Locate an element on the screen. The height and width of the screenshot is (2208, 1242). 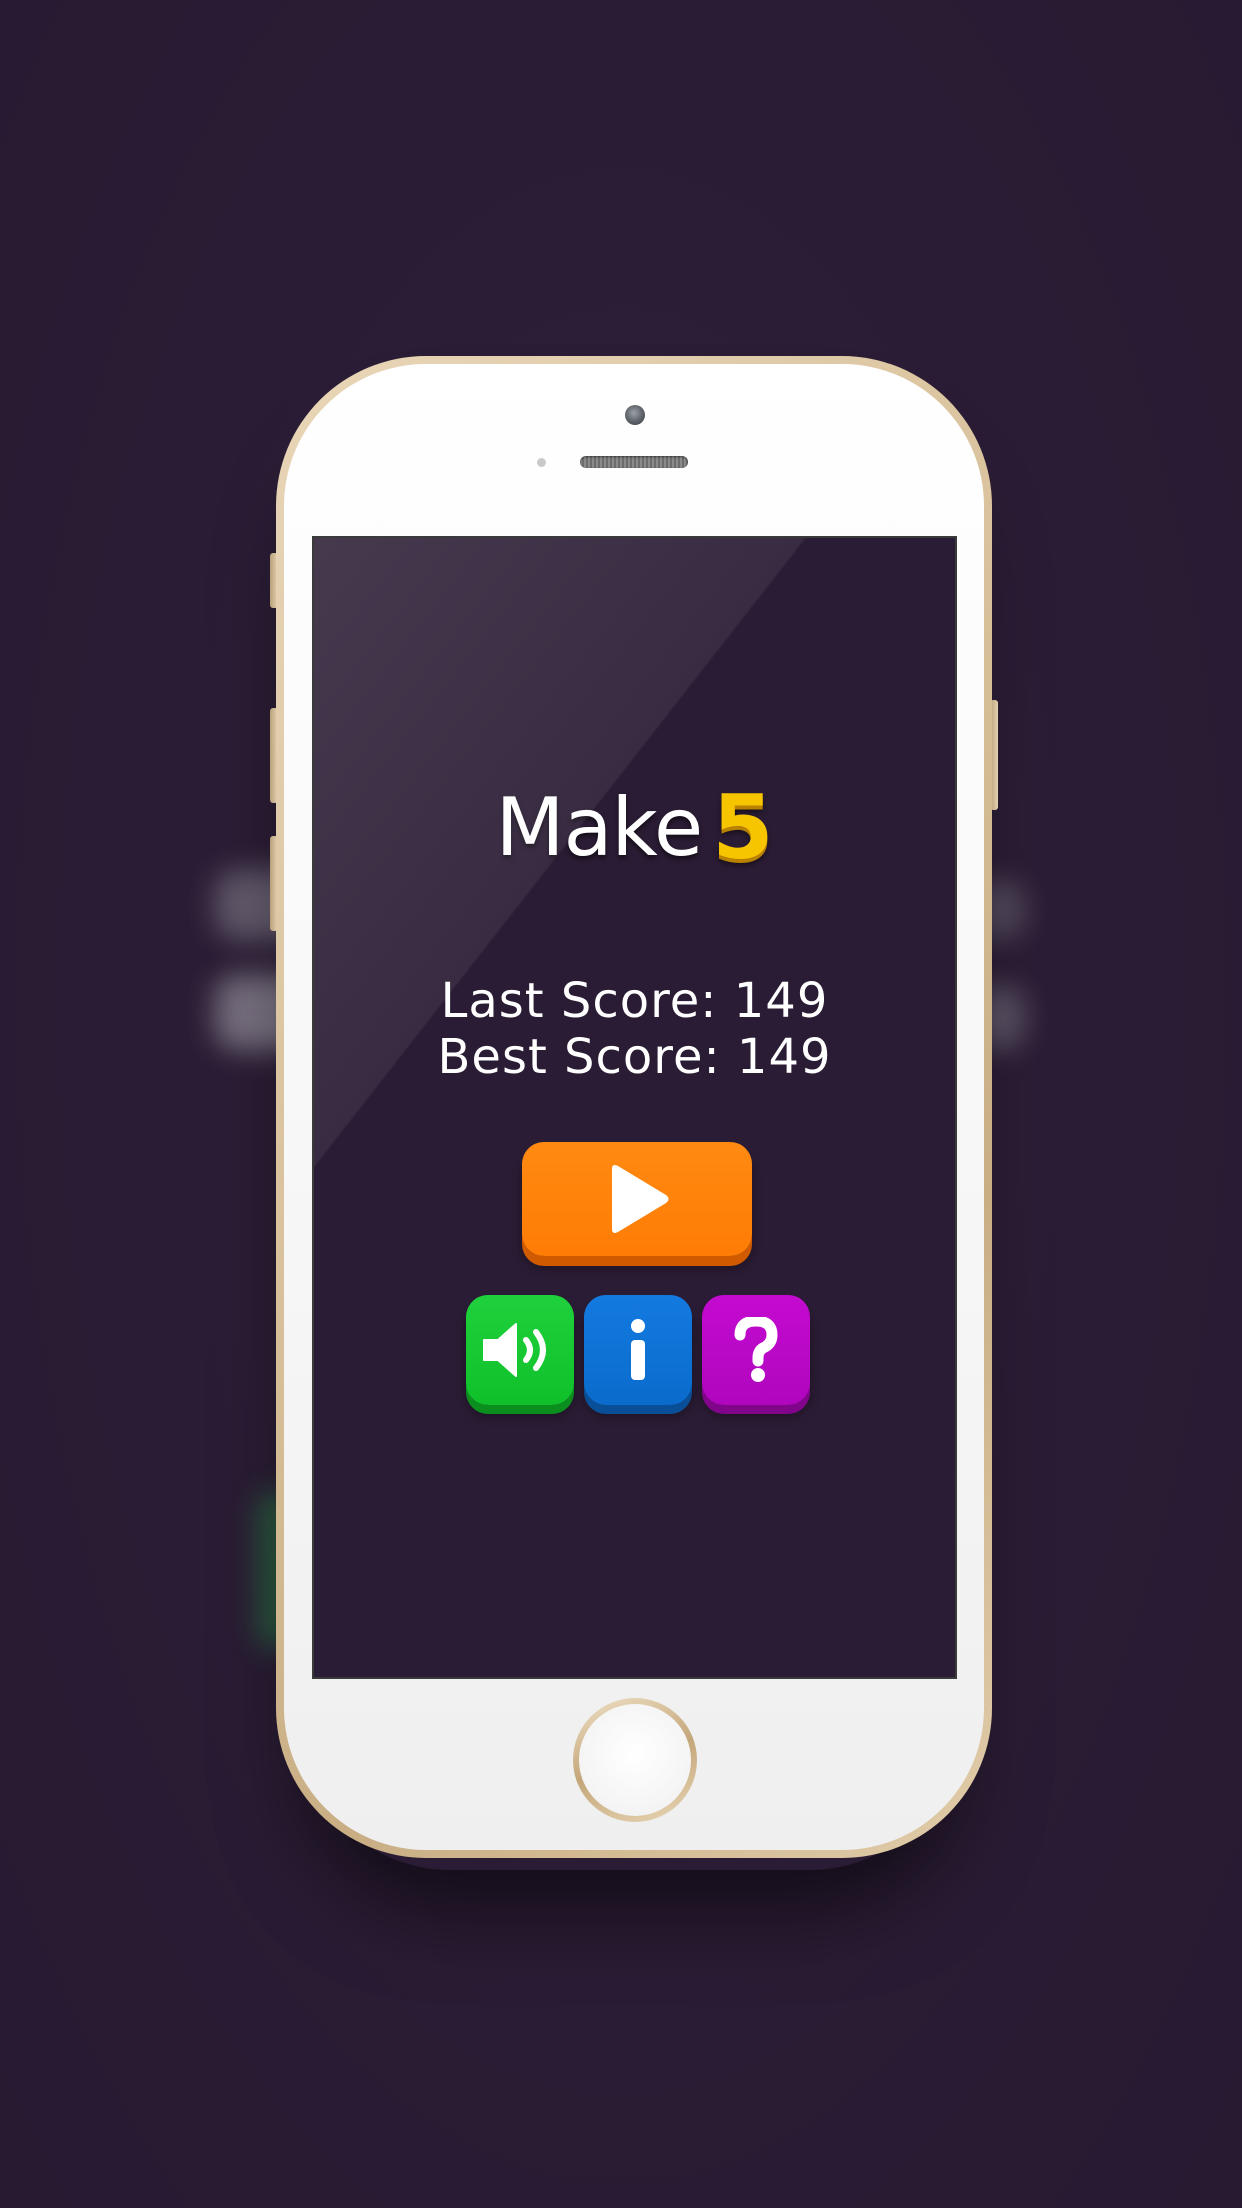
earpiece-speaker is located at coordinates (634, 462).